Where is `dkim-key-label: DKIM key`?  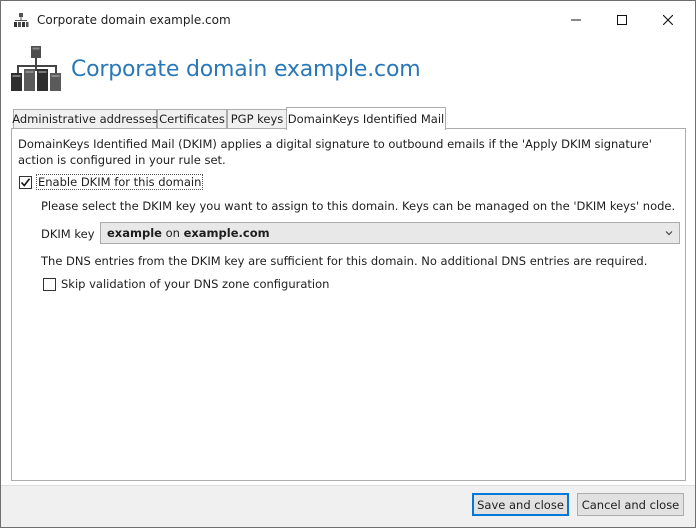 dkim-key-label: DKIM key is located at coordinates (68, 234).